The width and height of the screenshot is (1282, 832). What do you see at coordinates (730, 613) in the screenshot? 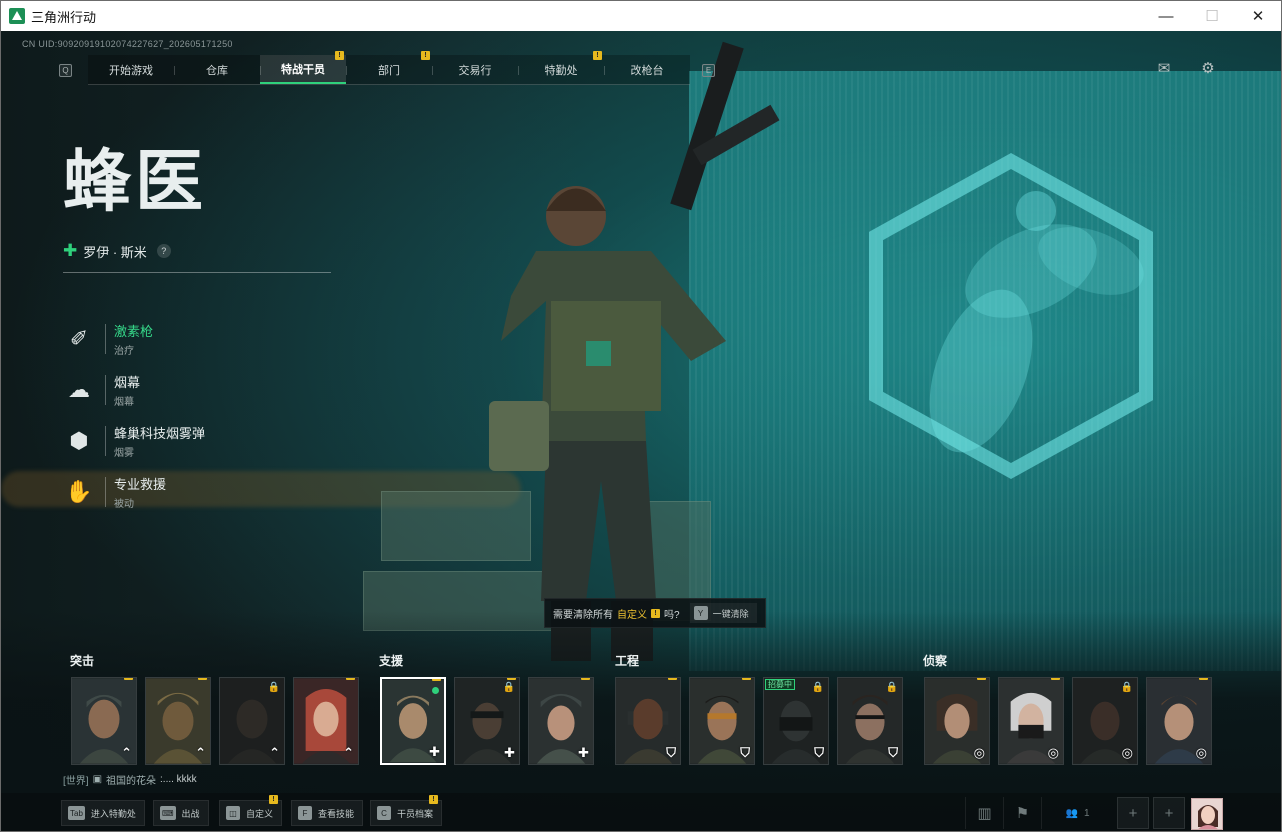
I see `button-label: 一键清除` at bounding box center [730, 613].